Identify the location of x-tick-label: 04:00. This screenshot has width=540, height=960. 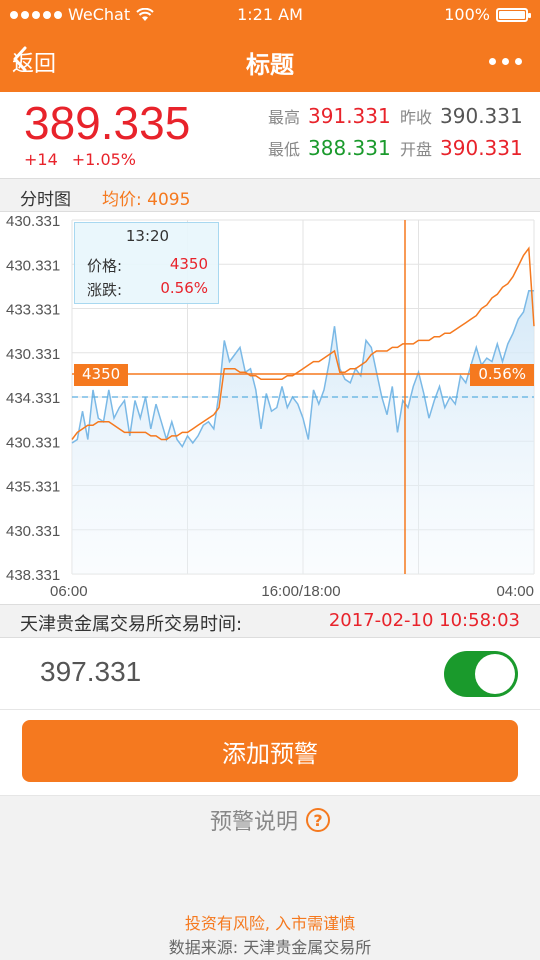
(515, 591).